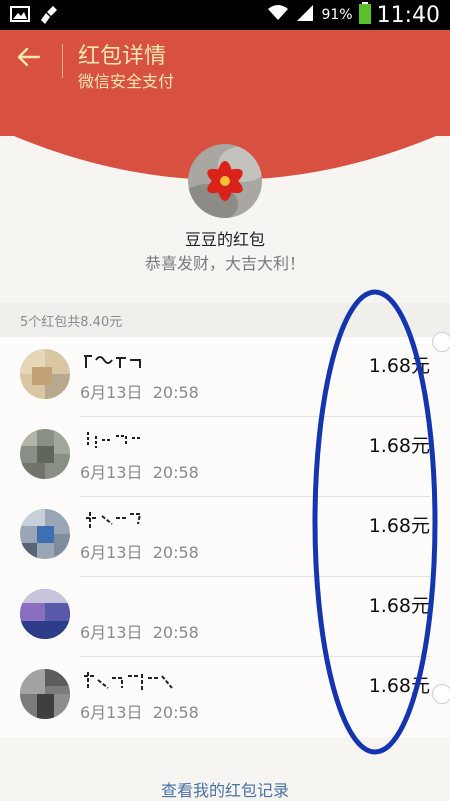 The height and width of the screenshot is (801, 450). Describe the element at coordinates (31, 59) in the screenshot. I see `back-arrow-icon` at that location.